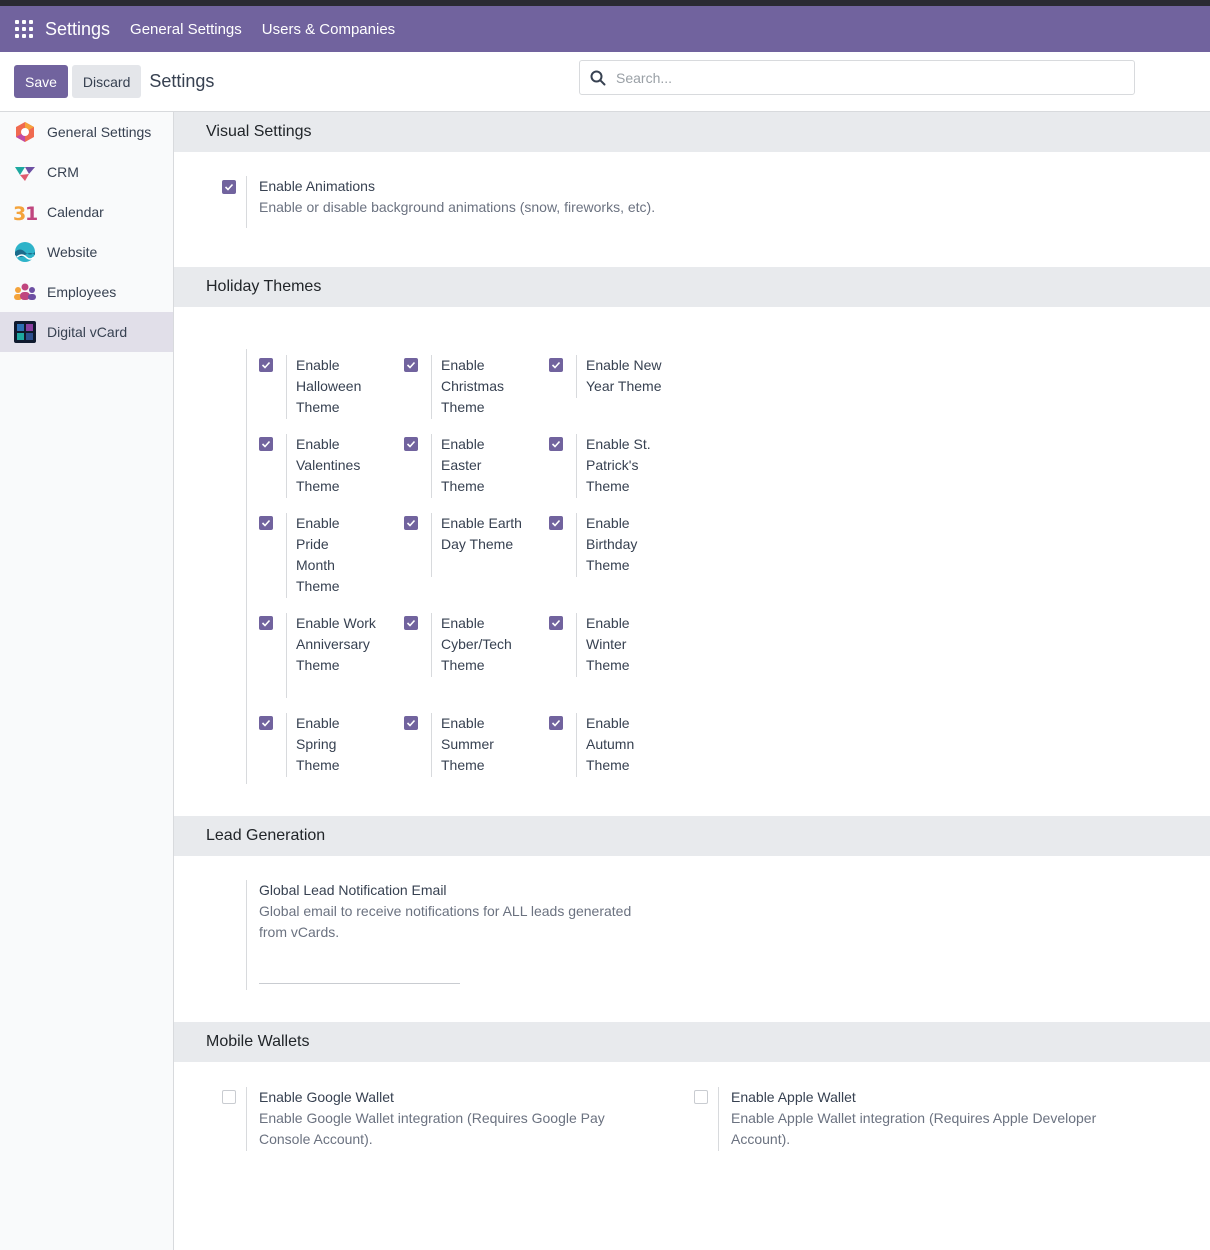  I want to click on earth-day-theme-checkbox, so click(411, 523).